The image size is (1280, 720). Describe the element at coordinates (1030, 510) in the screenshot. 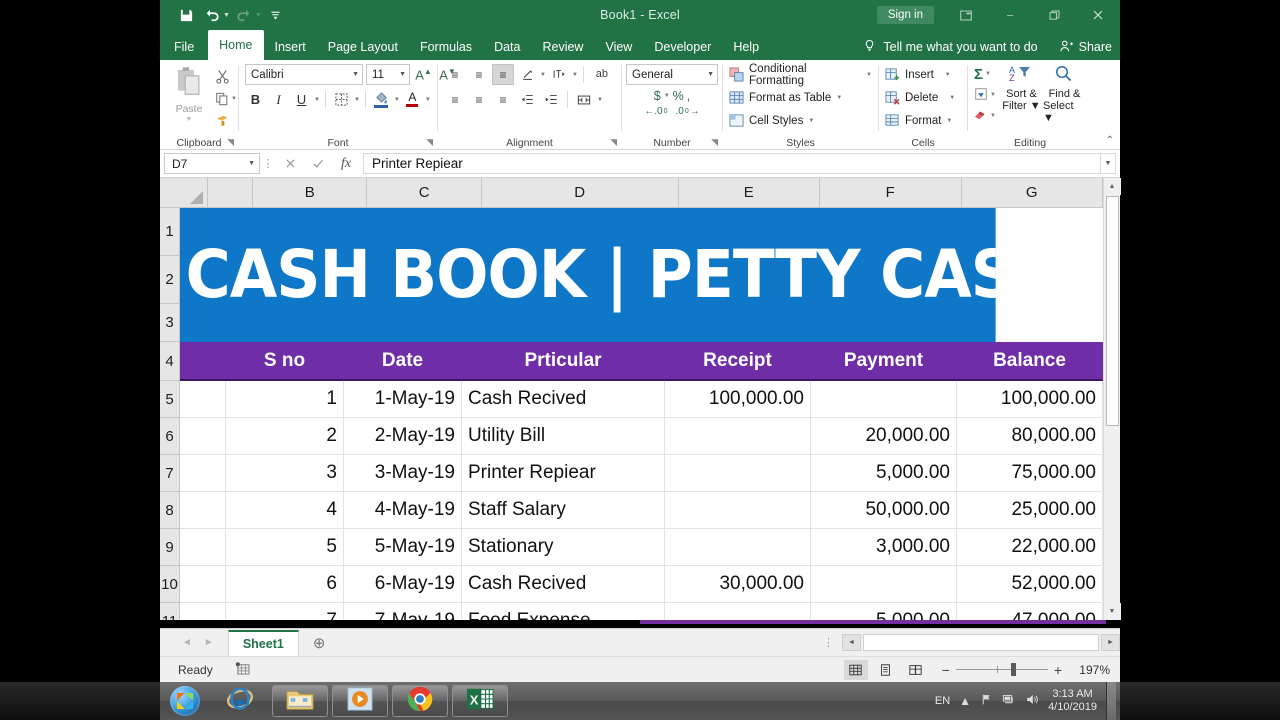

I see `cell-g8: 25,000.00` at that location.